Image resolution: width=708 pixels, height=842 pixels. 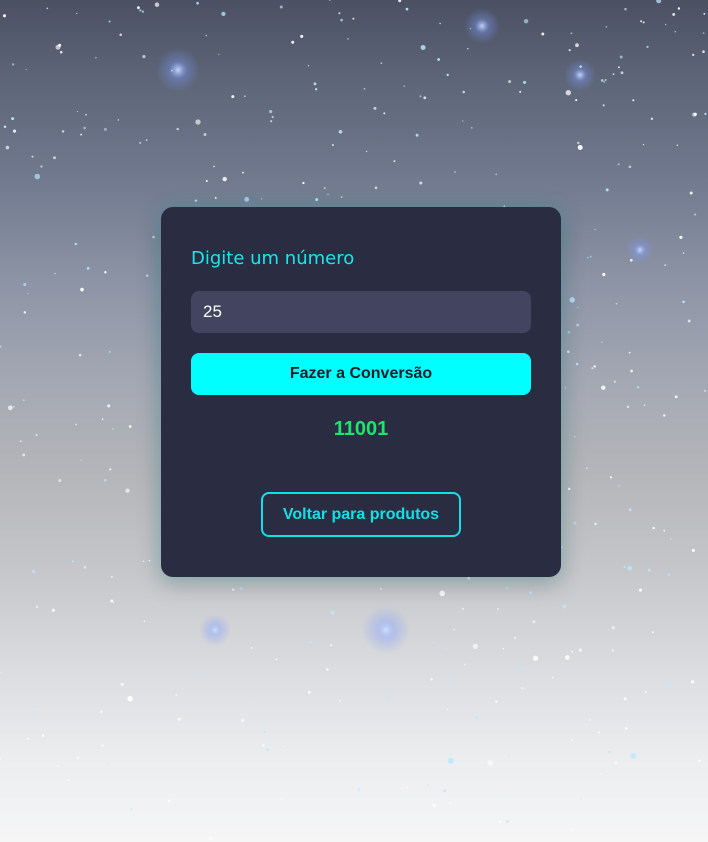 I want to click on number-input-label: Digite um número, so click(x=273, y=258).